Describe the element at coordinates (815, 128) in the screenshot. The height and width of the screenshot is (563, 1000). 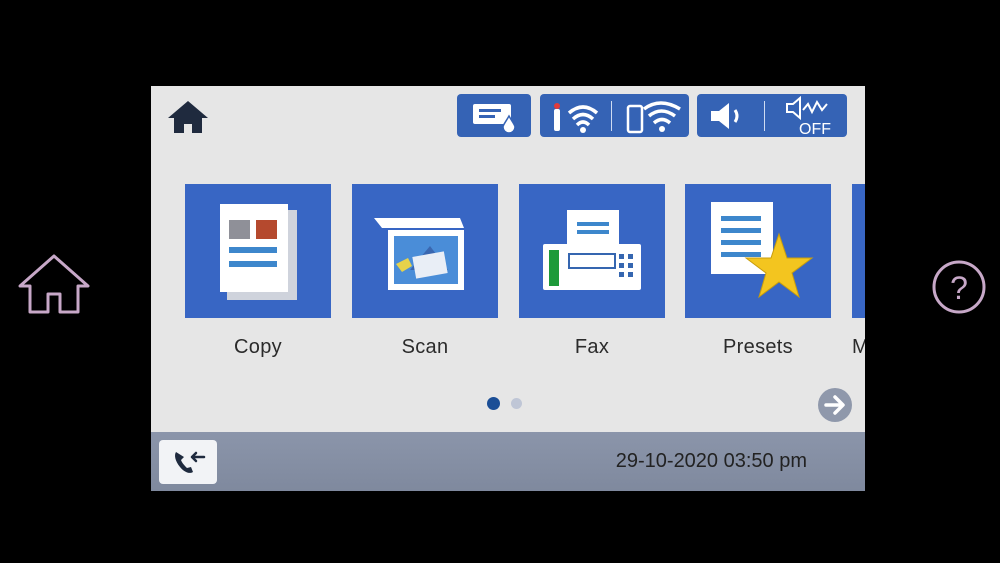
I see `quiet-mode-label: OFF` at that location.